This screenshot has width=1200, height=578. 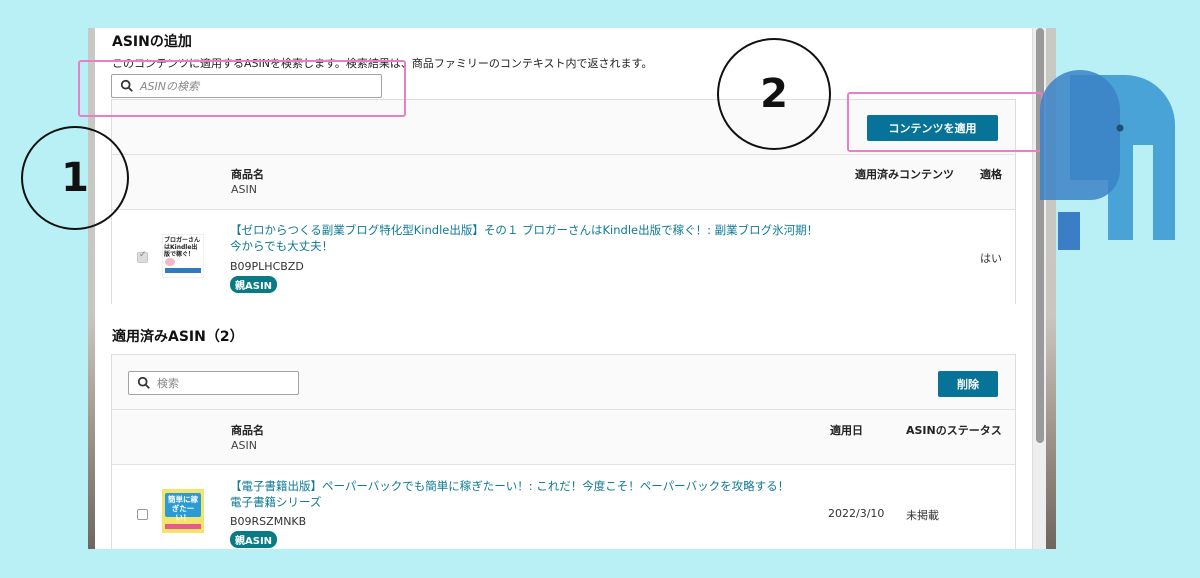 What do you see at coordinates (991, 258) in the screenshot?
I see `eligible-value: はい` at bounding box center [991, 258].